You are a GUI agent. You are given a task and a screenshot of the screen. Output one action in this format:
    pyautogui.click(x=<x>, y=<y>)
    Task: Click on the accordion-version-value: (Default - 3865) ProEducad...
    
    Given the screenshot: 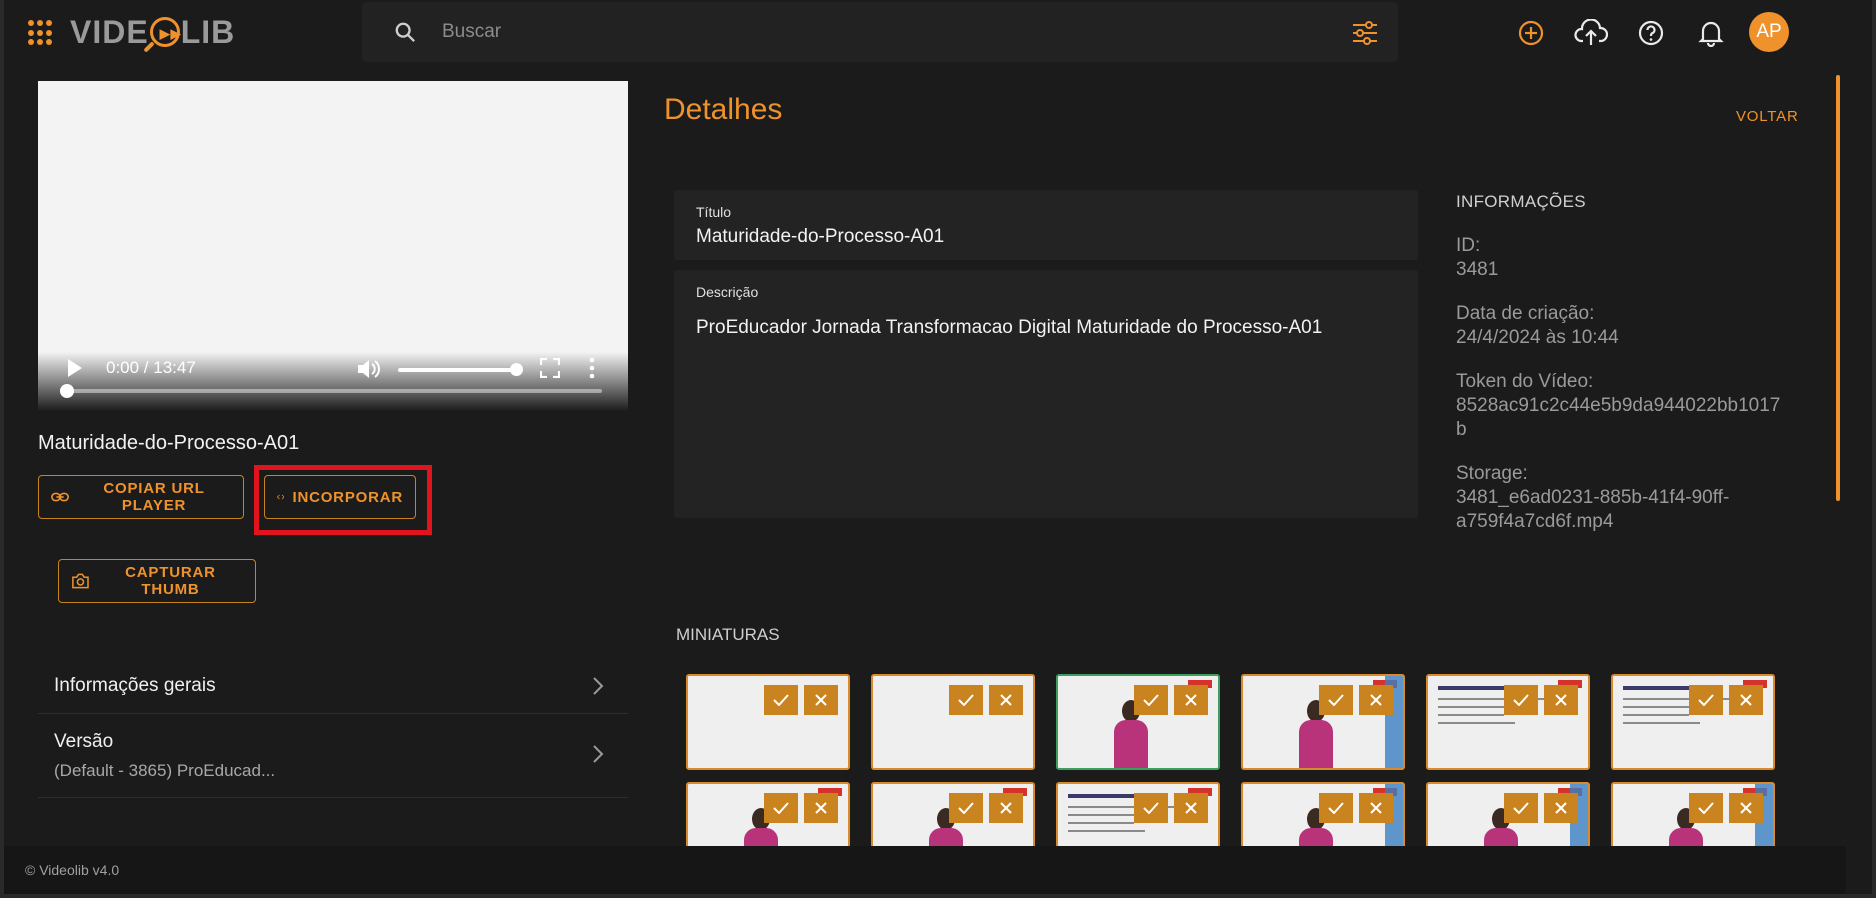 What is the action you would take?
    pyautogui.click(x=165, y=770)
    